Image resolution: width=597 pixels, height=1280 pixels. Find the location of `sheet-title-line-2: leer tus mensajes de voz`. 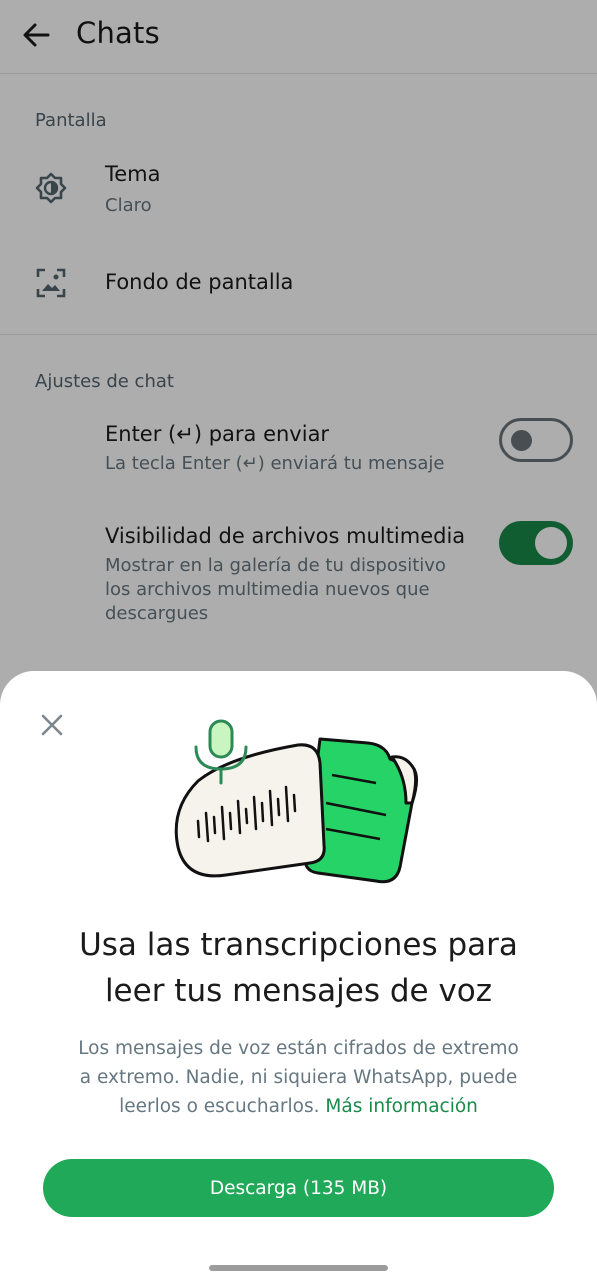

sheet-title-line-2: leer tus mensajes de voz is located at coordinates (298, 991).